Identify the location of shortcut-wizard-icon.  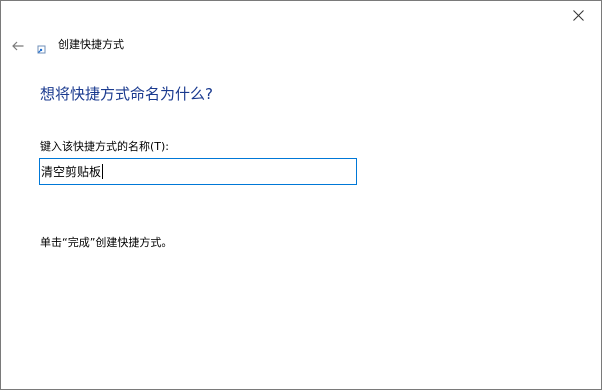
(41, 47).